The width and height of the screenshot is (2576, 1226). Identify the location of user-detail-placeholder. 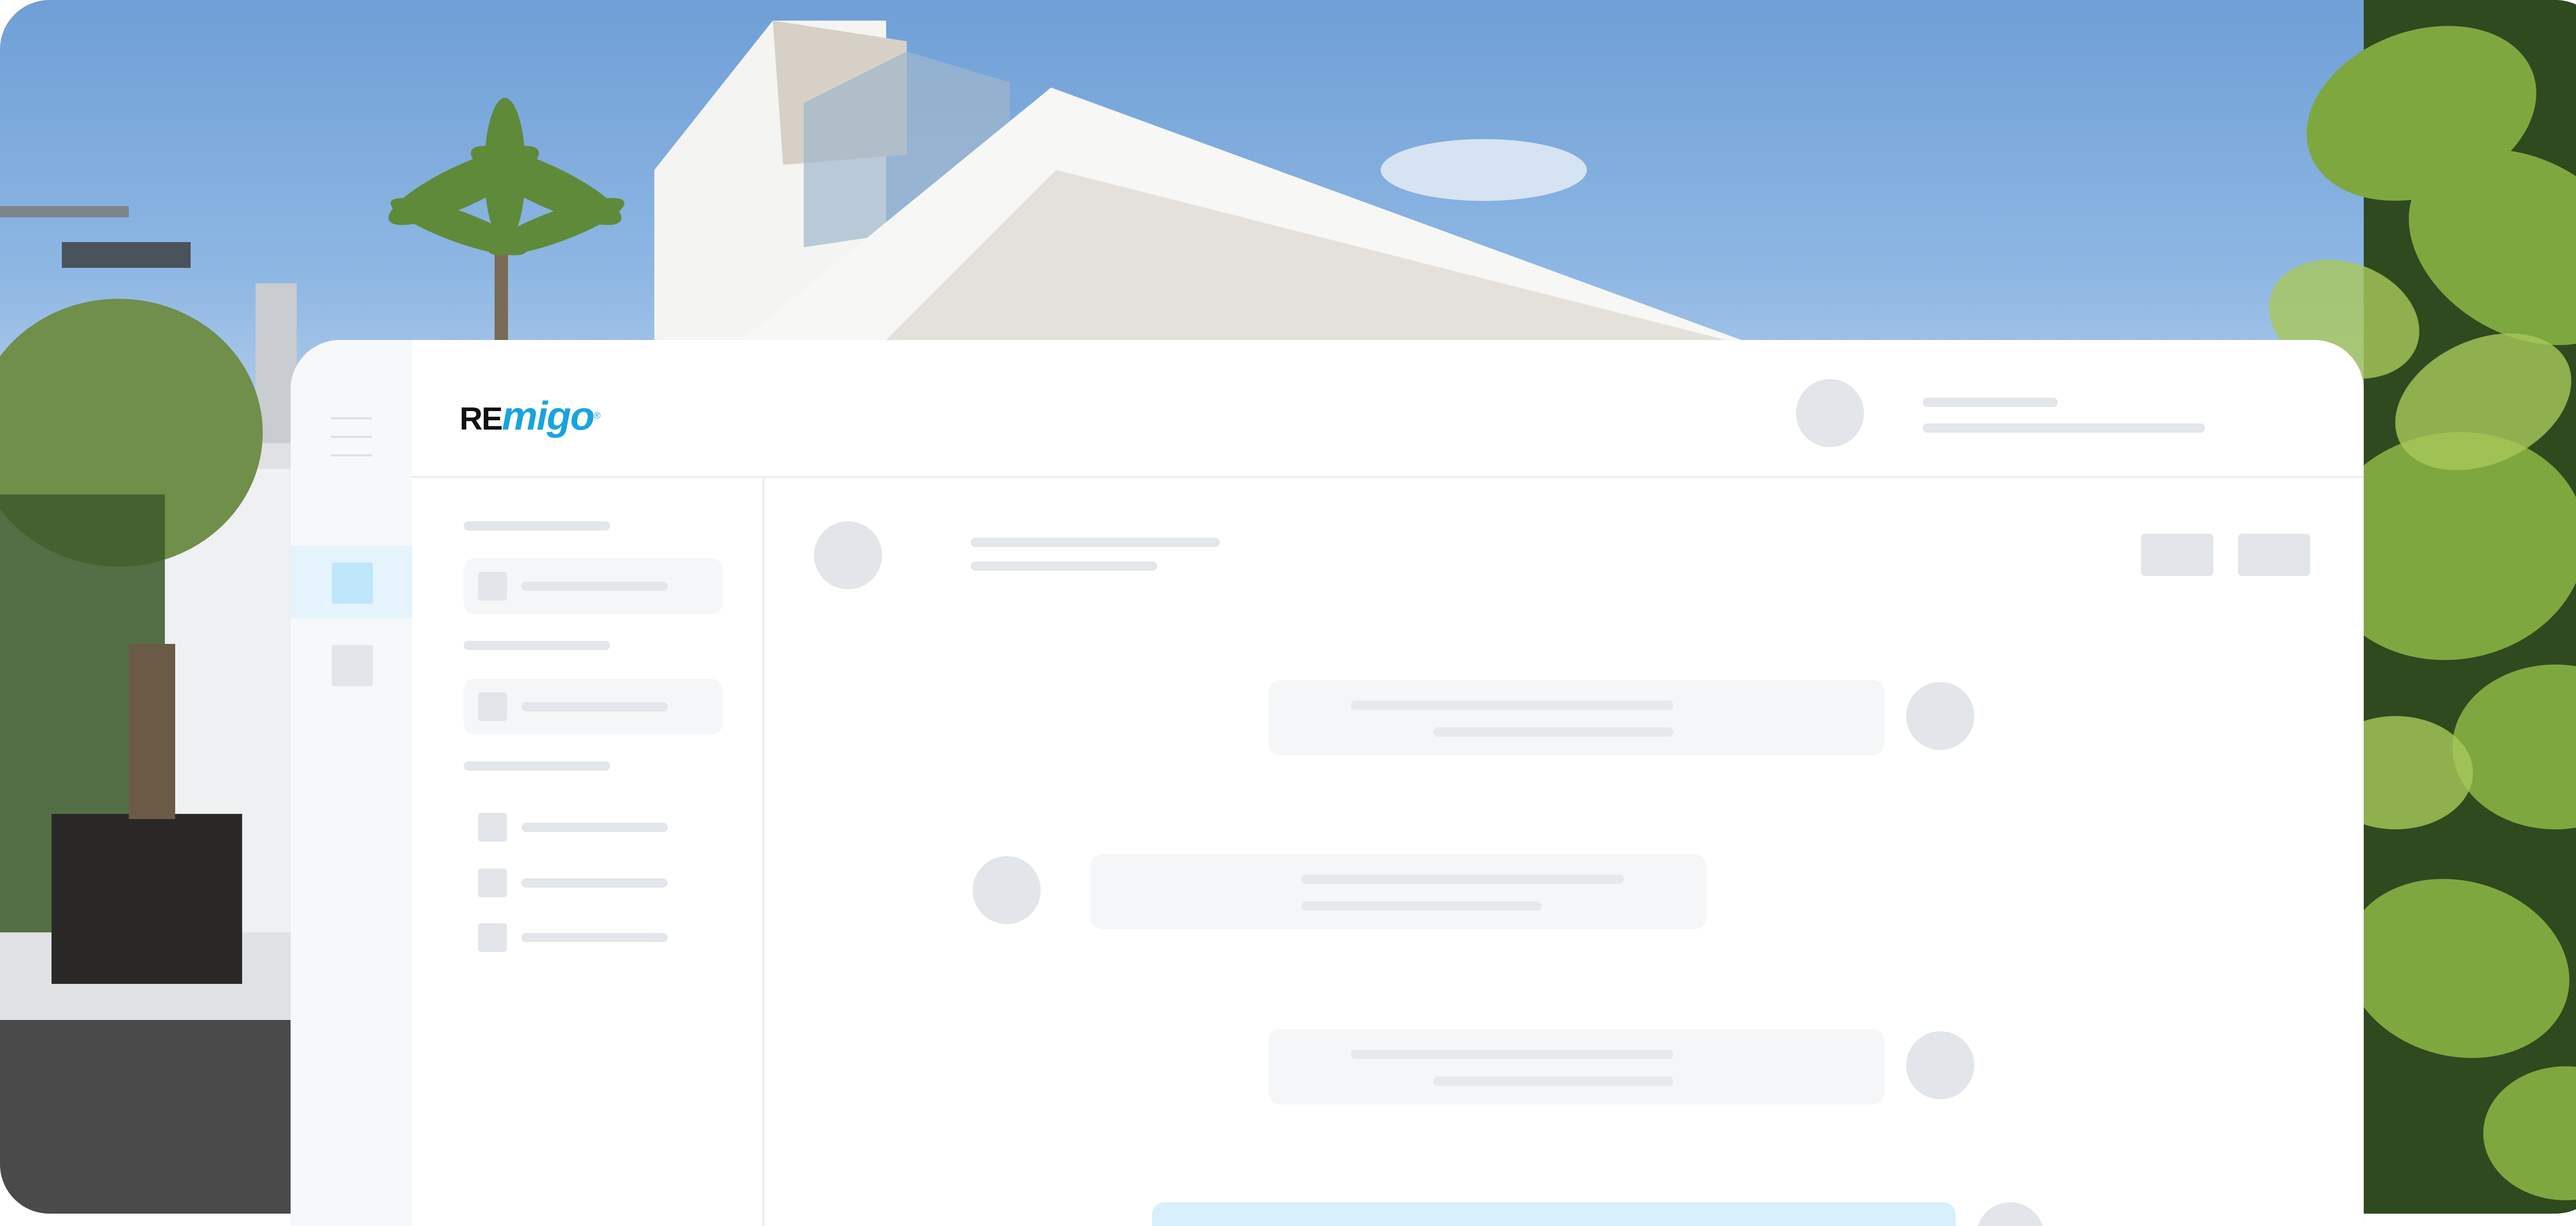
(2064, 428).